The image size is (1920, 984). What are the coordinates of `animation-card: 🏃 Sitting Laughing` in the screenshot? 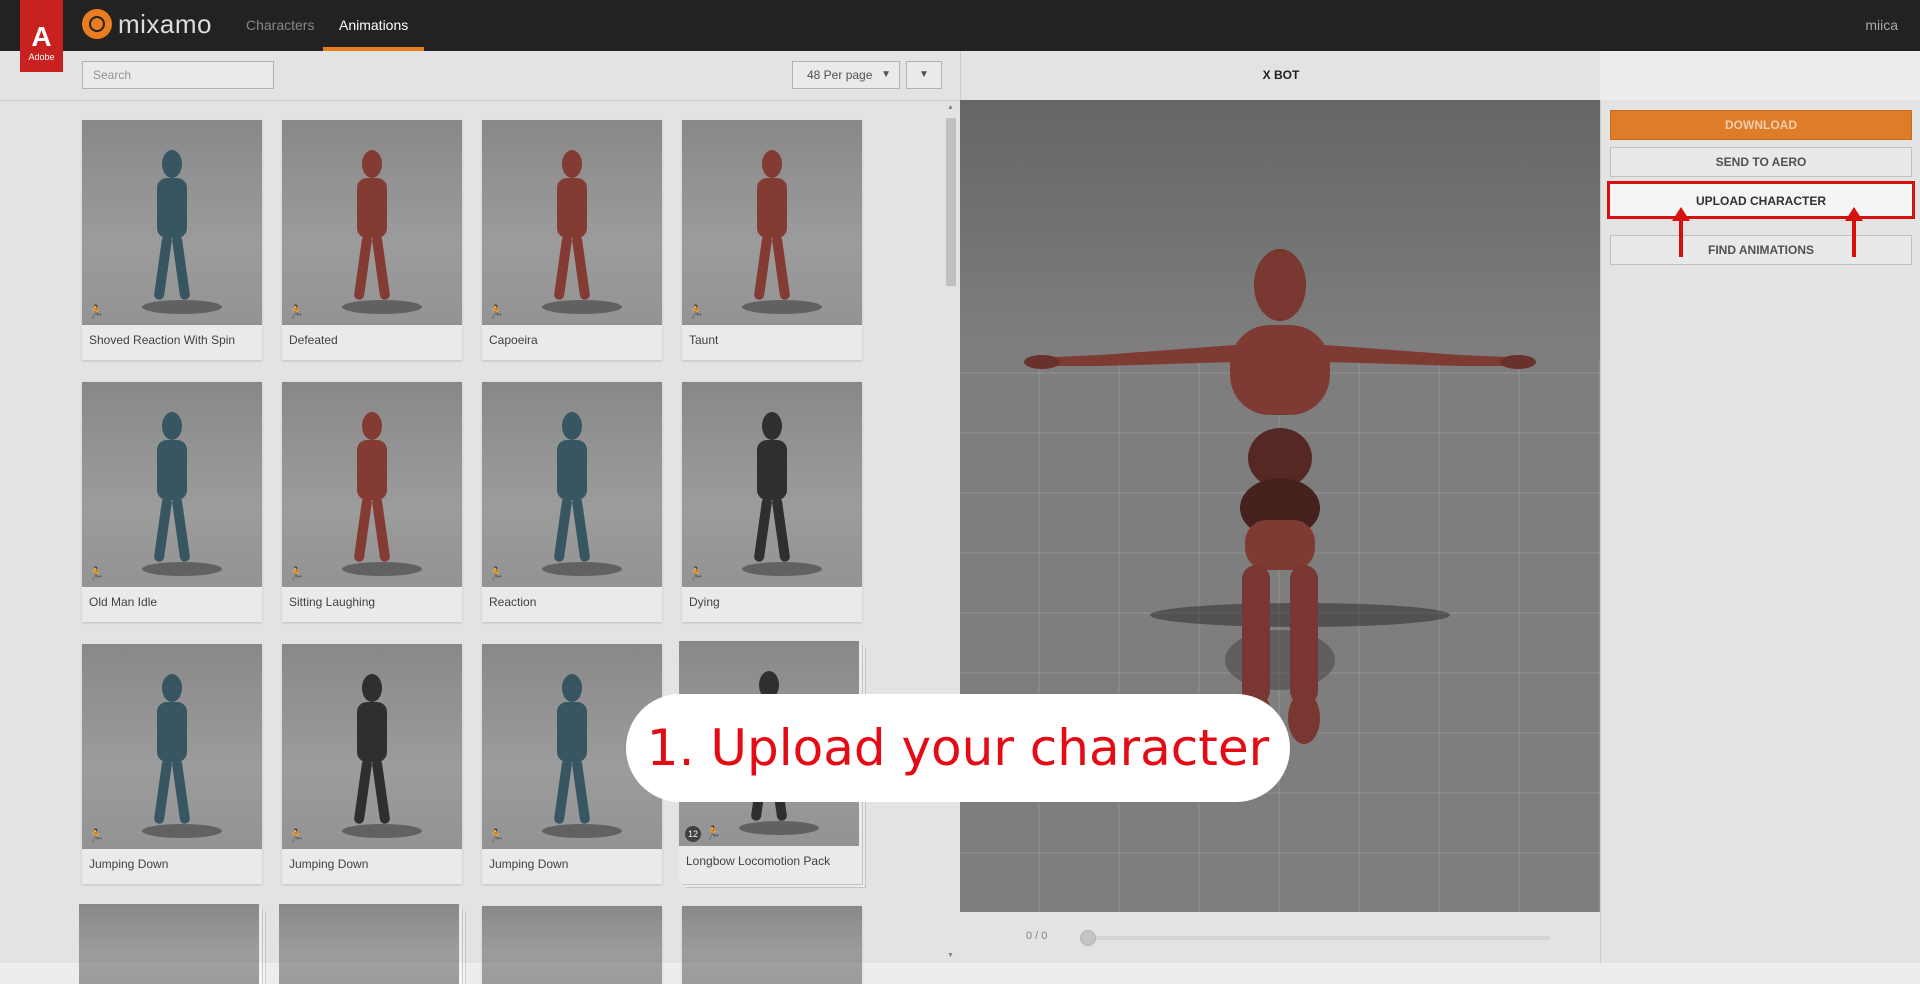 It's located at (372, 502).